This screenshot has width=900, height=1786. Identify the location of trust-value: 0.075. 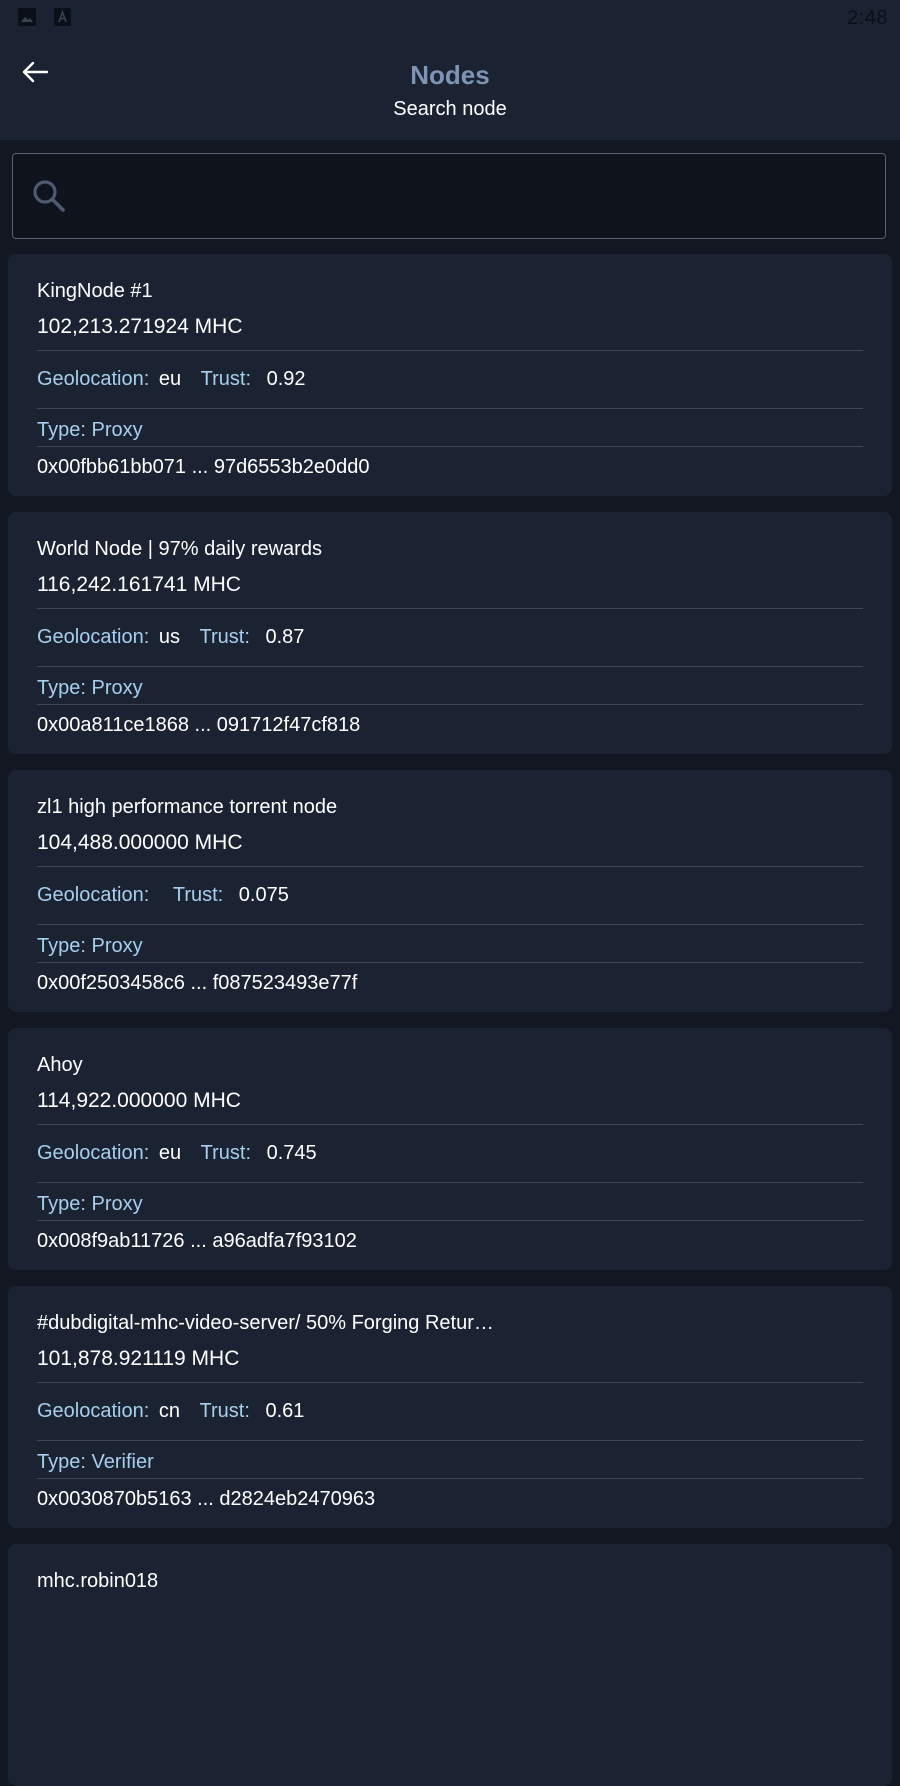
(263, 895).